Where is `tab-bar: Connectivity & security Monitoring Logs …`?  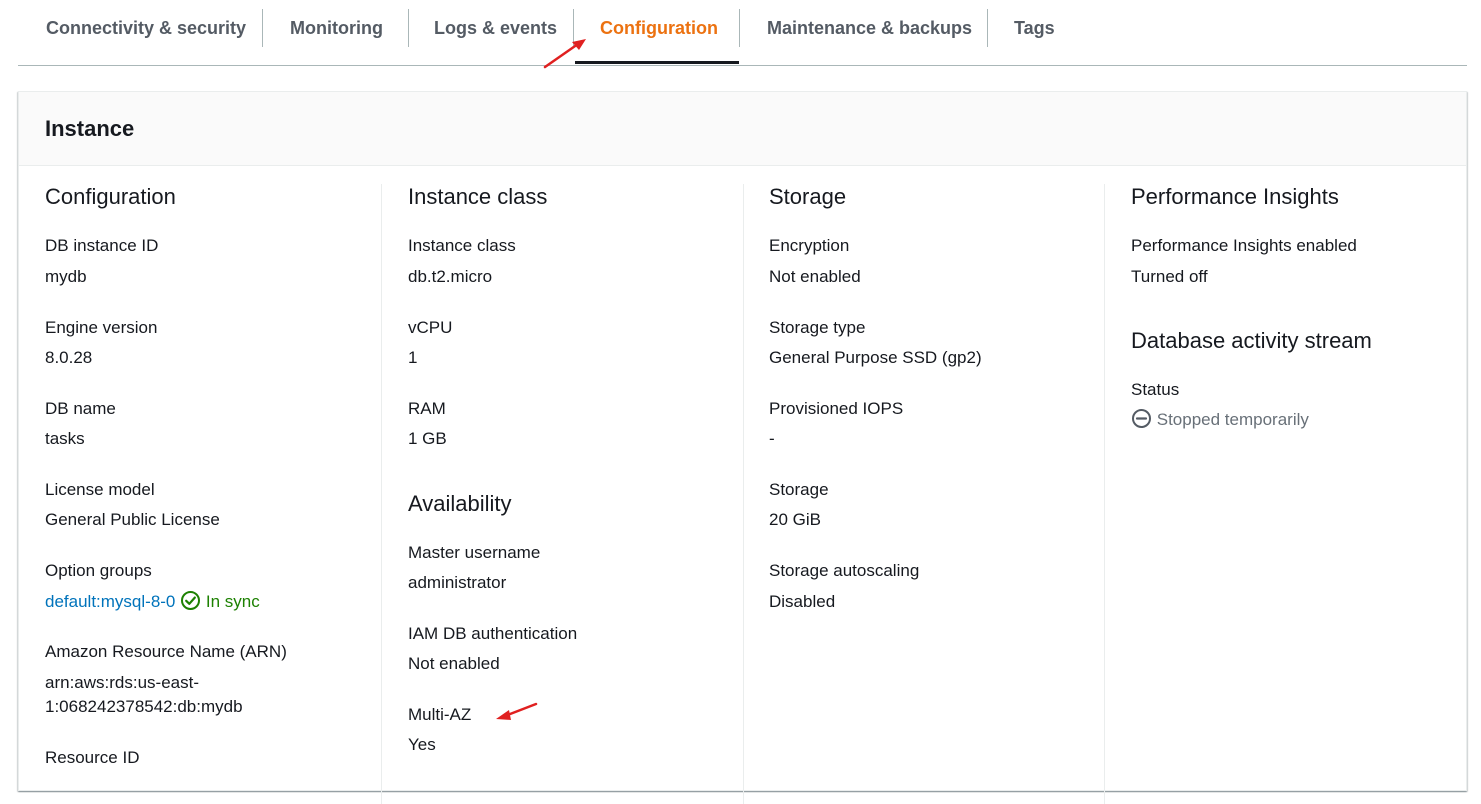
tab-bar: Connectivity & security Monitoring Logs … is located at coordinates (742, 33).